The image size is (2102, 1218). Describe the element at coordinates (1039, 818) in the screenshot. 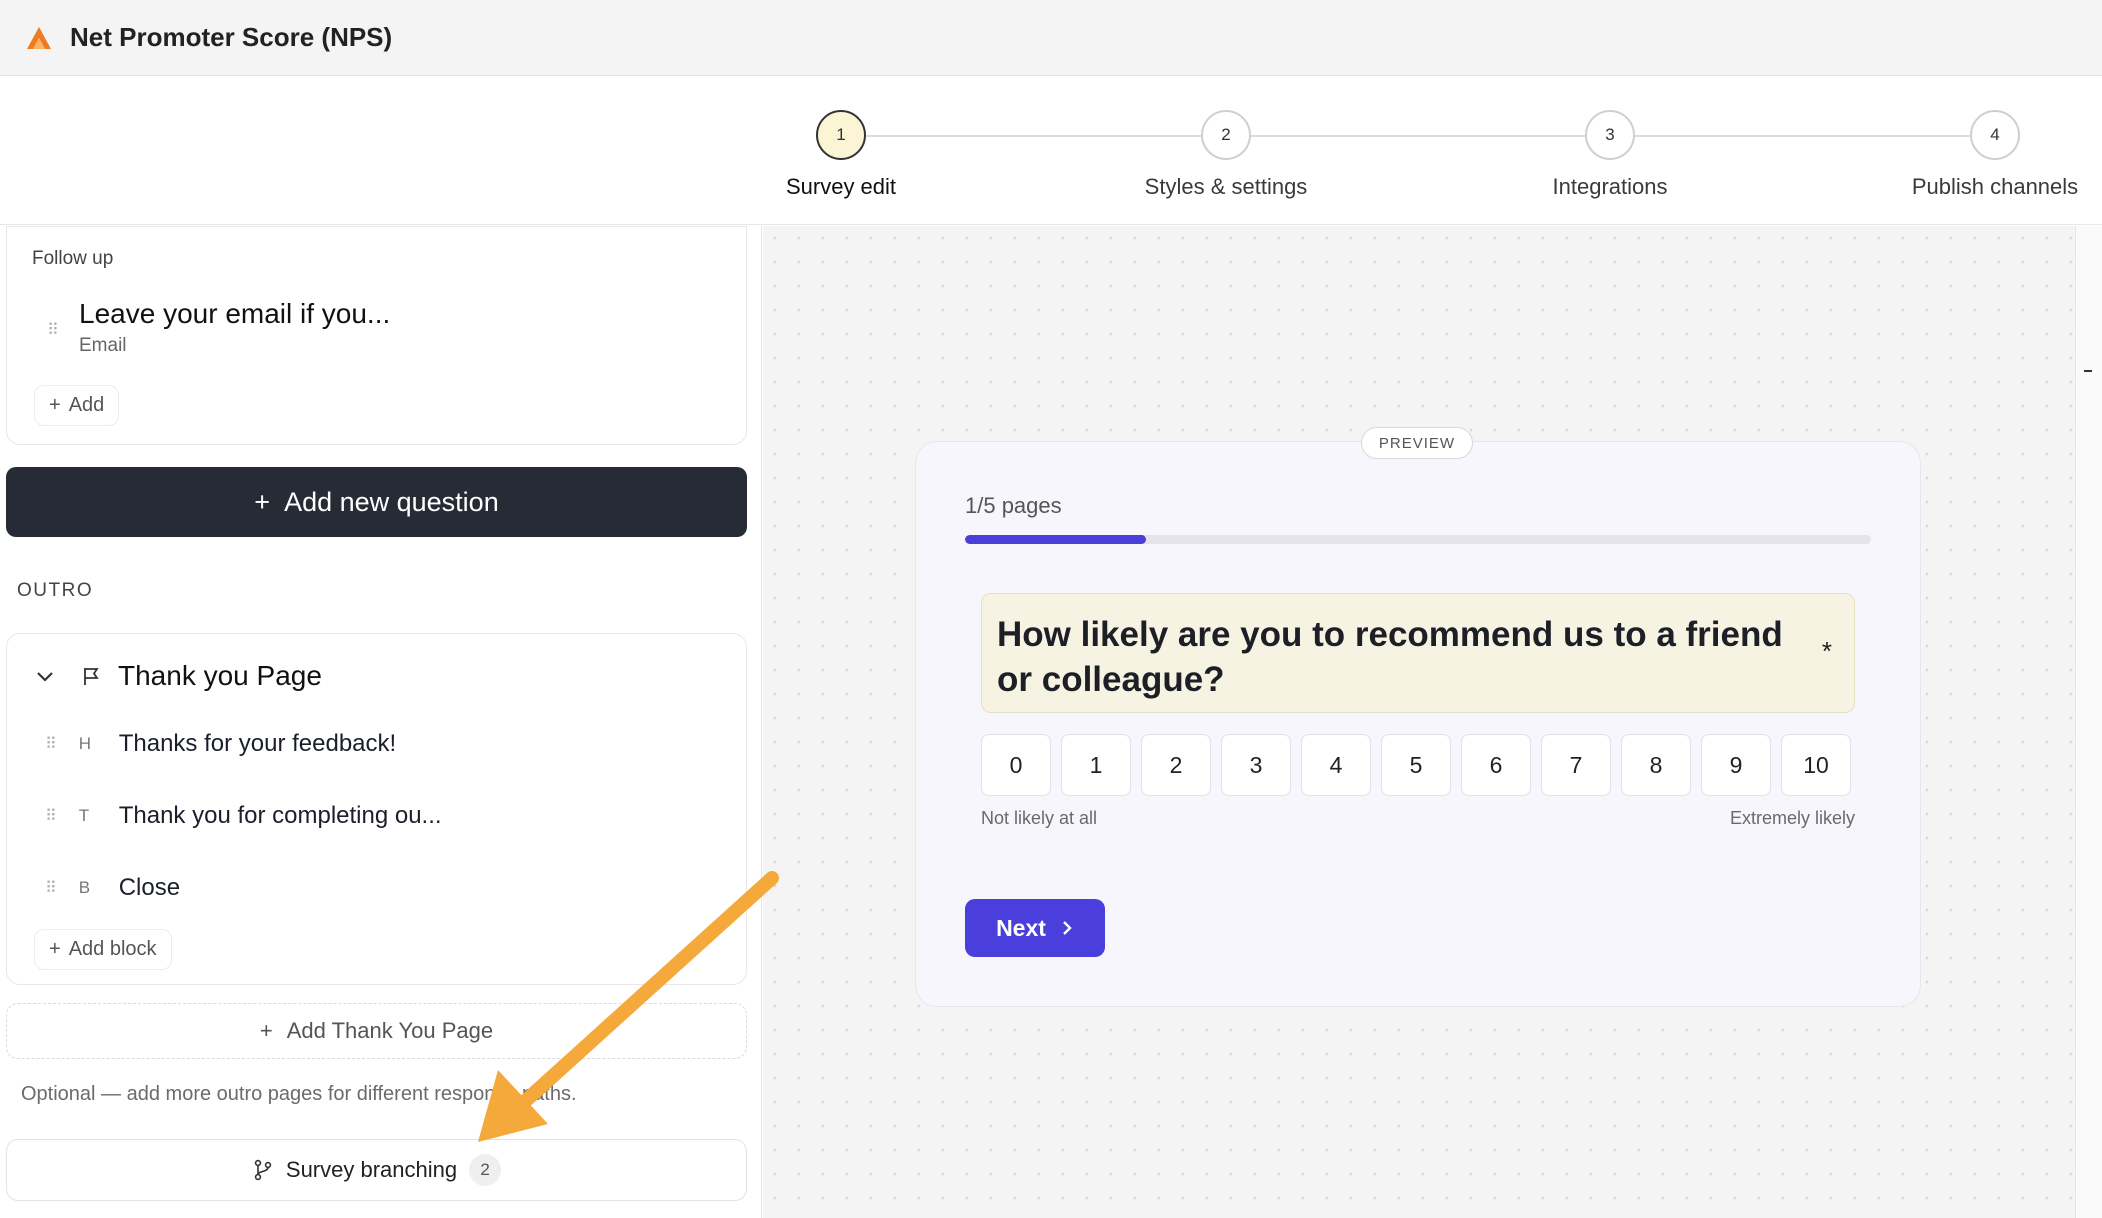

I see `scale-low-label: Not likely at all` at that location.